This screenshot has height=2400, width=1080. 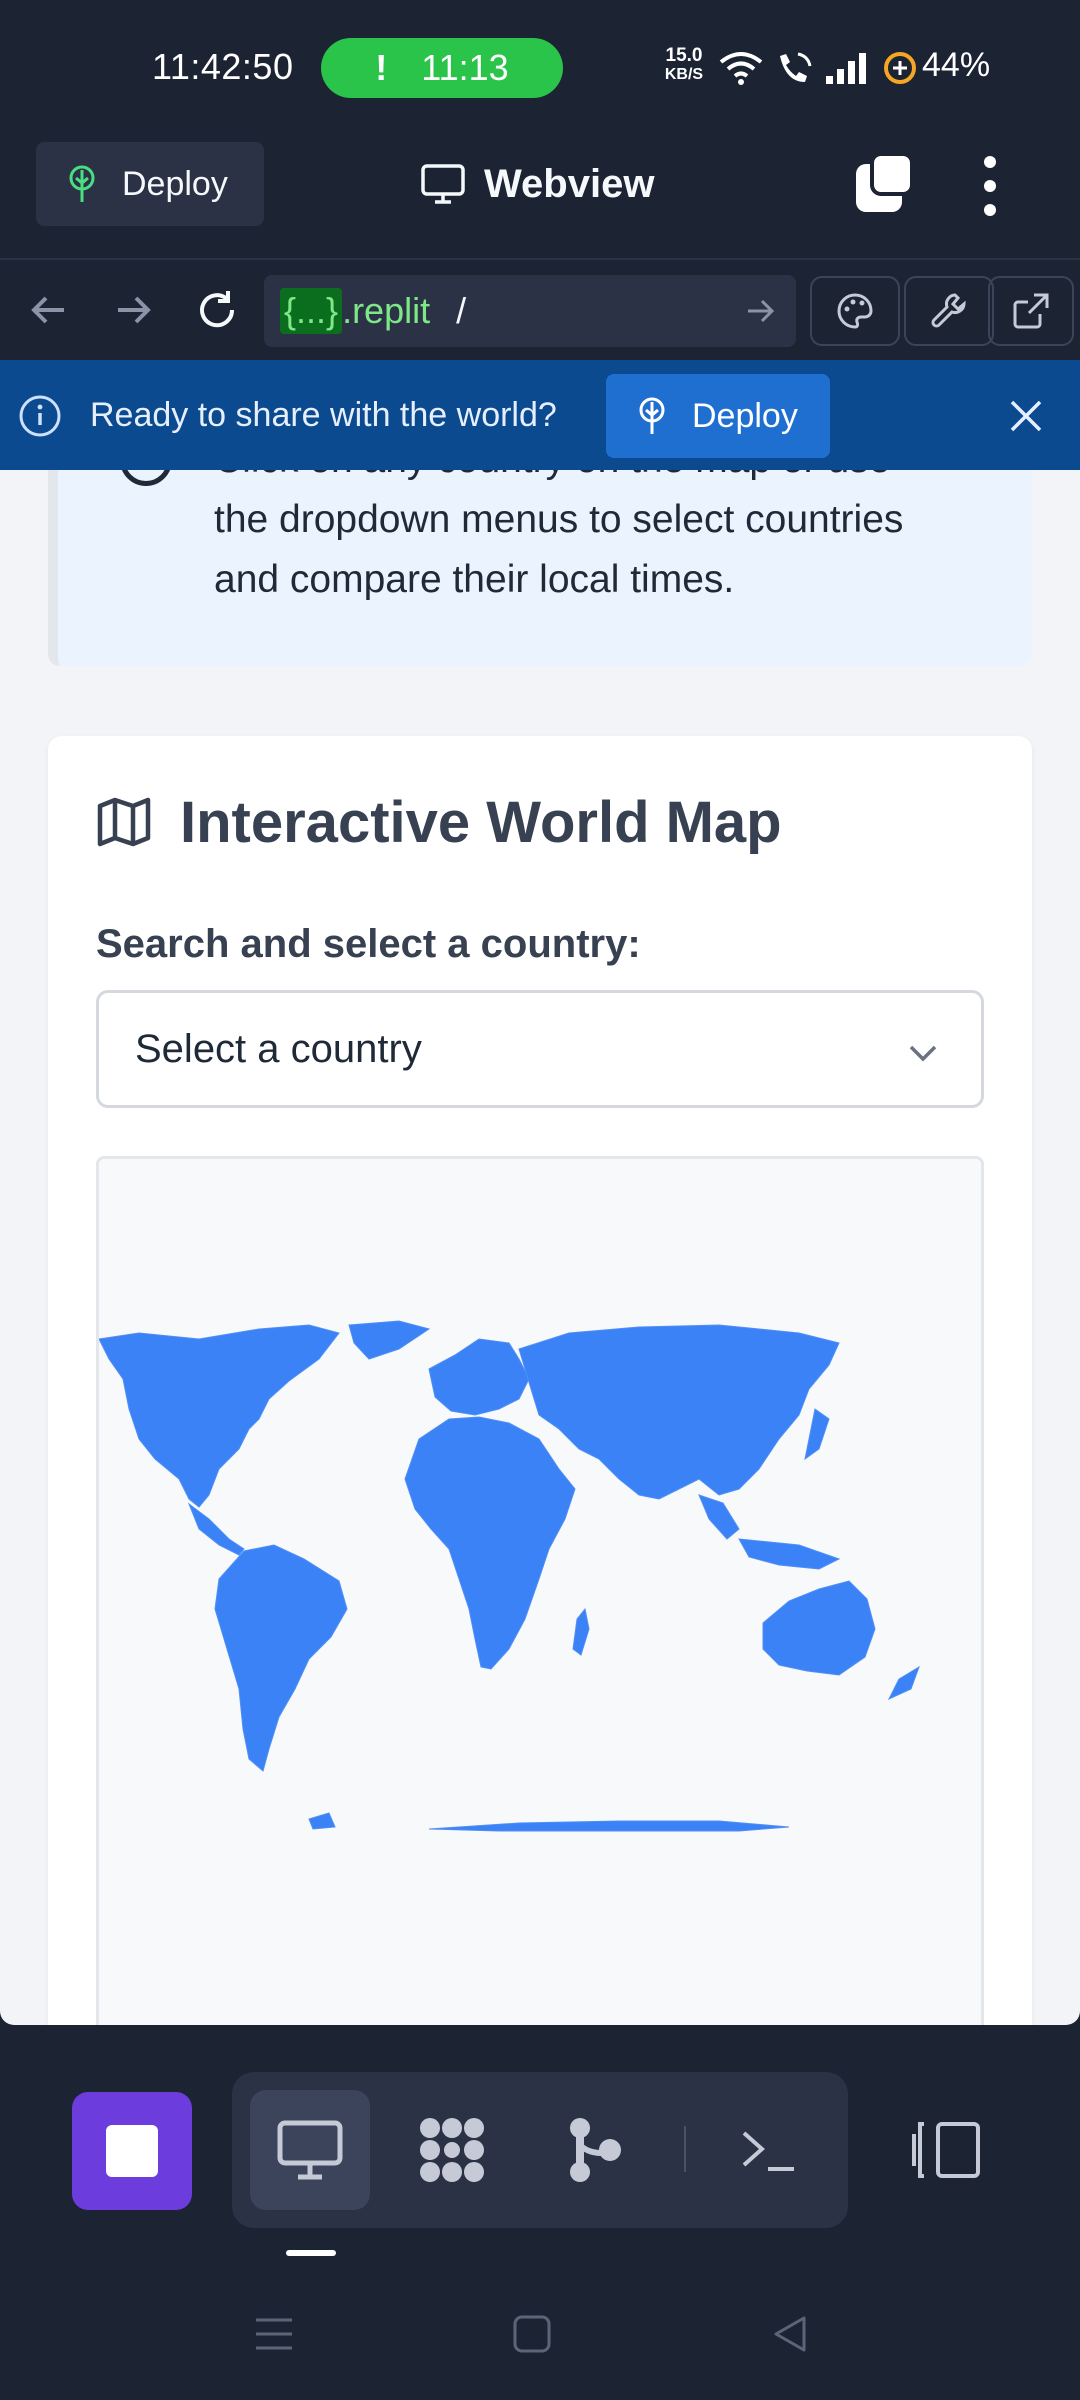 I want to click on banner-deploy-button: Deploy, so click(x=718, y=416).